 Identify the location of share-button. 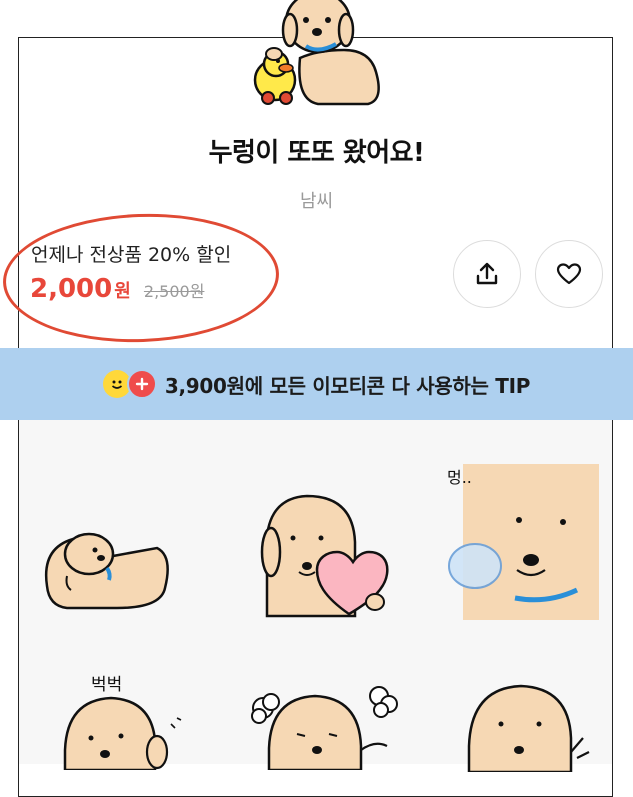
(487, 274).